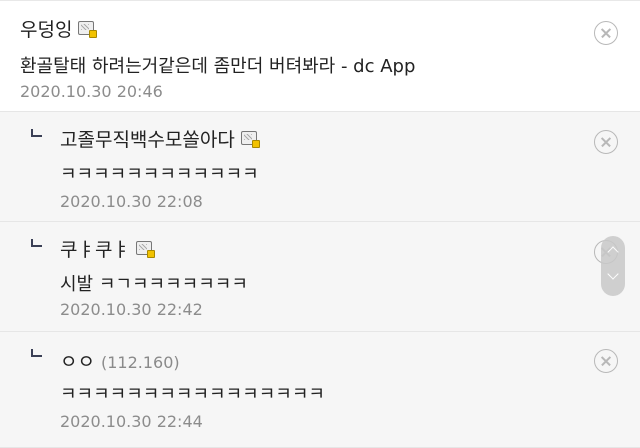  What do you see at coordinates (192, 394) in the screenshot?
I see `reply-body: ㅋㅋㅋㅋㅋㅋㅋㅋㅋㅋㅋㅋㅋㅋㅋㅋ` at bounding box center [192, 394].